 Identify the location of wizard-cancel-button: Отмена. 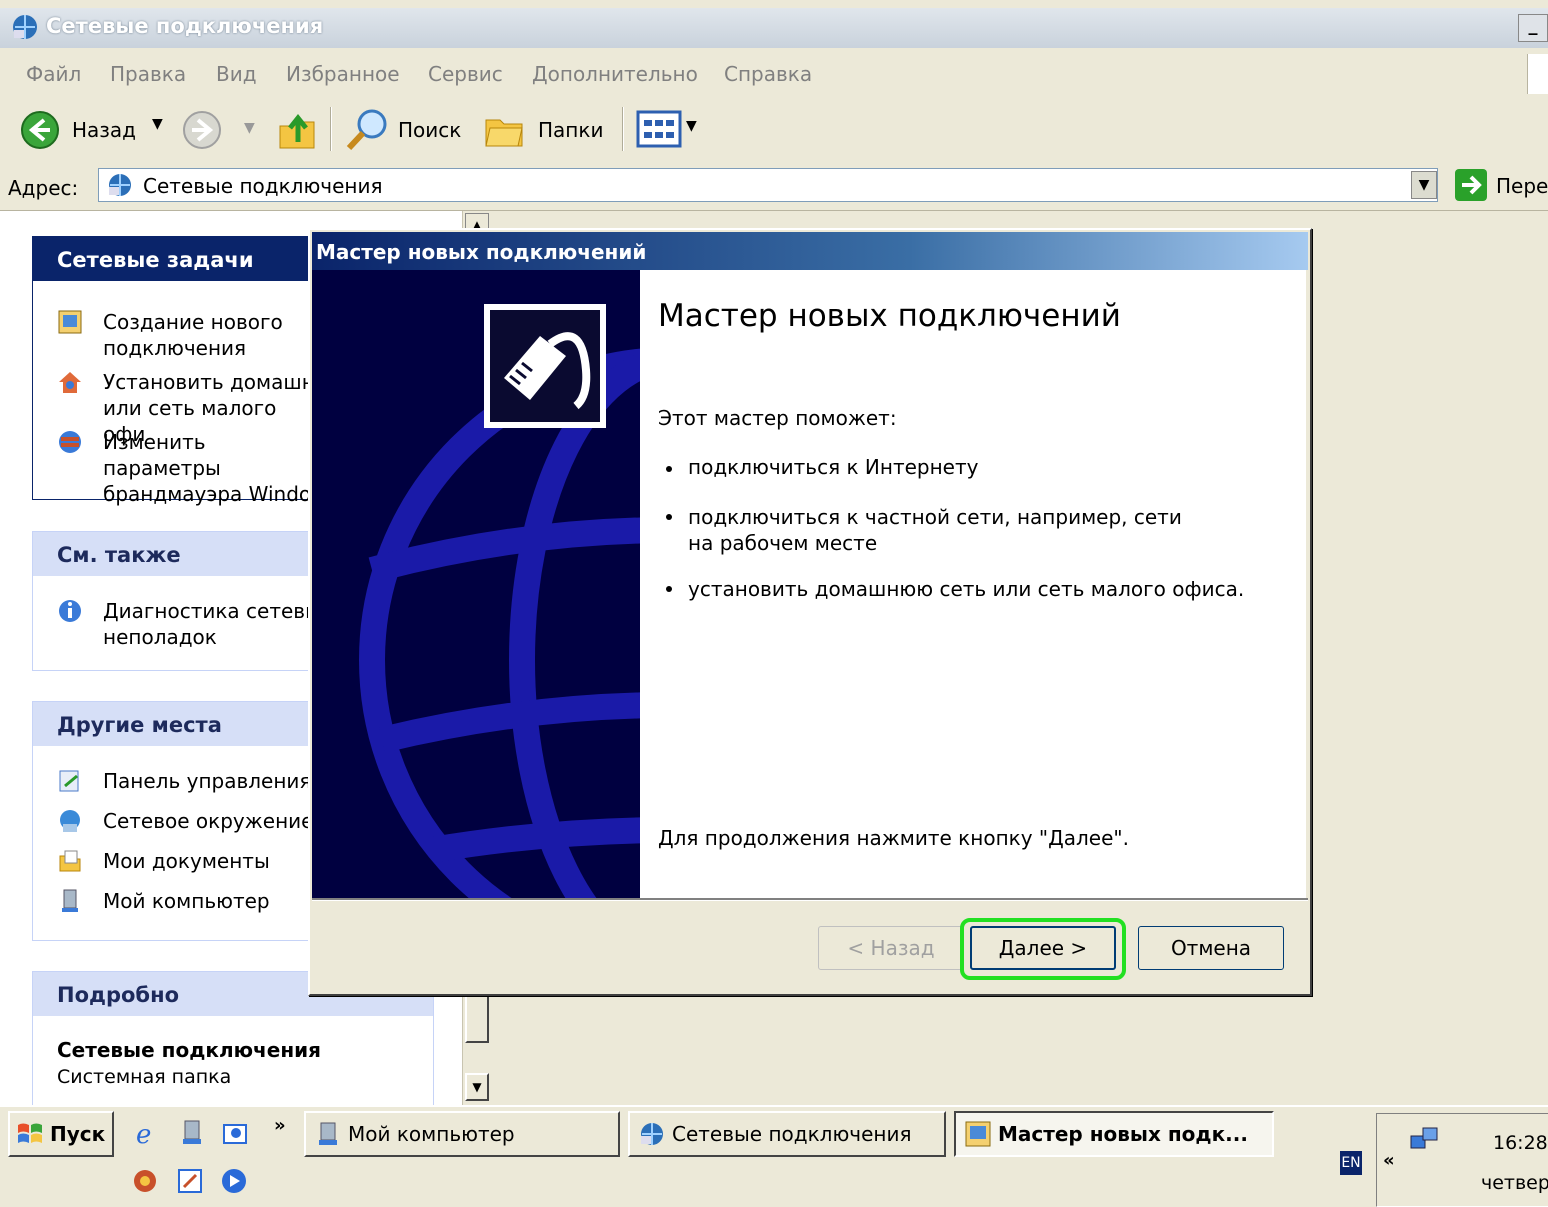
(1211, 948).